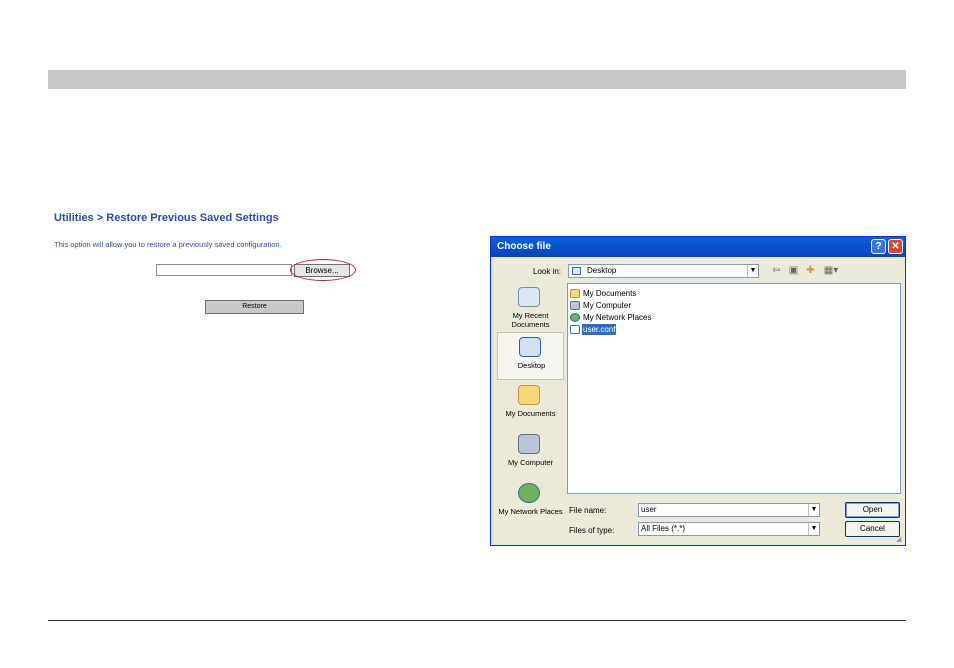  Describe the element at coordinates (529, 444) in the screenshot. I see `my-computer-icon` at that location.